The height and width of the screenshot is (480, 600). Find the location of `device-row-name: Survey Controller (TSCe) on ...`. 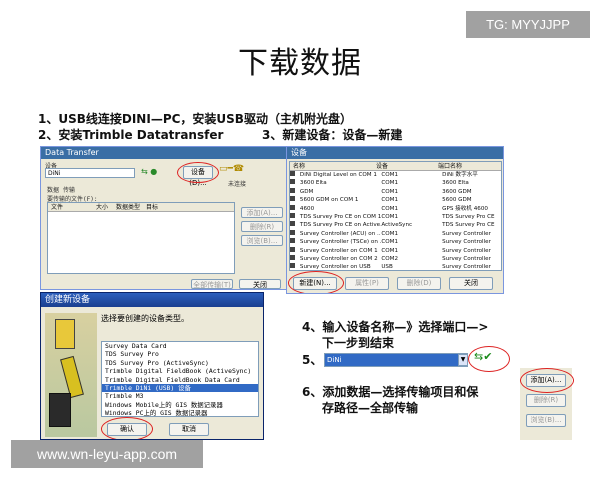

device-row-name: Survey Controller (TSCe) on ... is located at coordinates (340, 242).